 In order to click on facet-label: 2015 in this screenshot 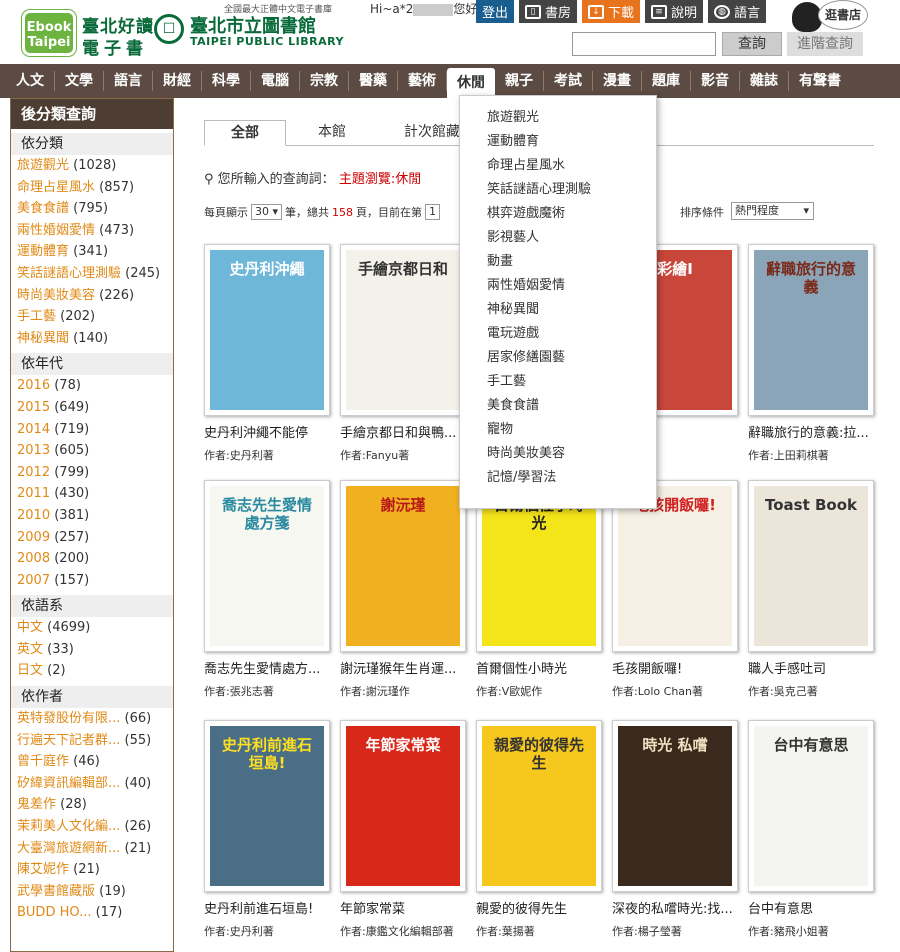, I will do `click(33, 407)`.